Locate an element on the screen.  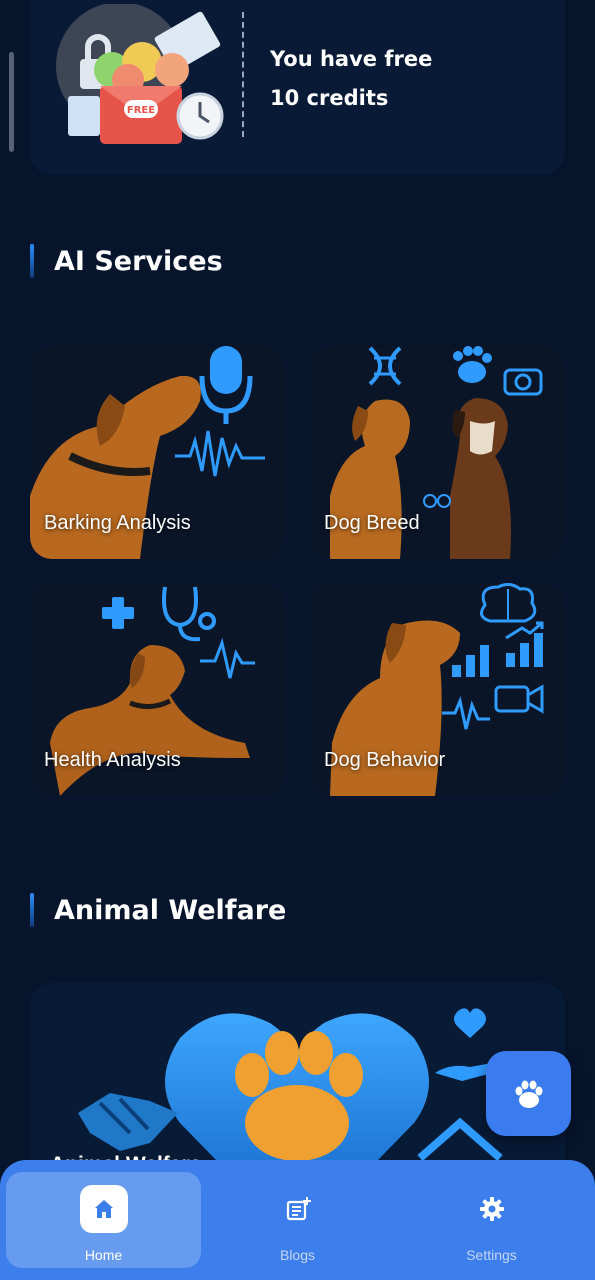
gear-icon-box is located at coordinates (492, 1209).